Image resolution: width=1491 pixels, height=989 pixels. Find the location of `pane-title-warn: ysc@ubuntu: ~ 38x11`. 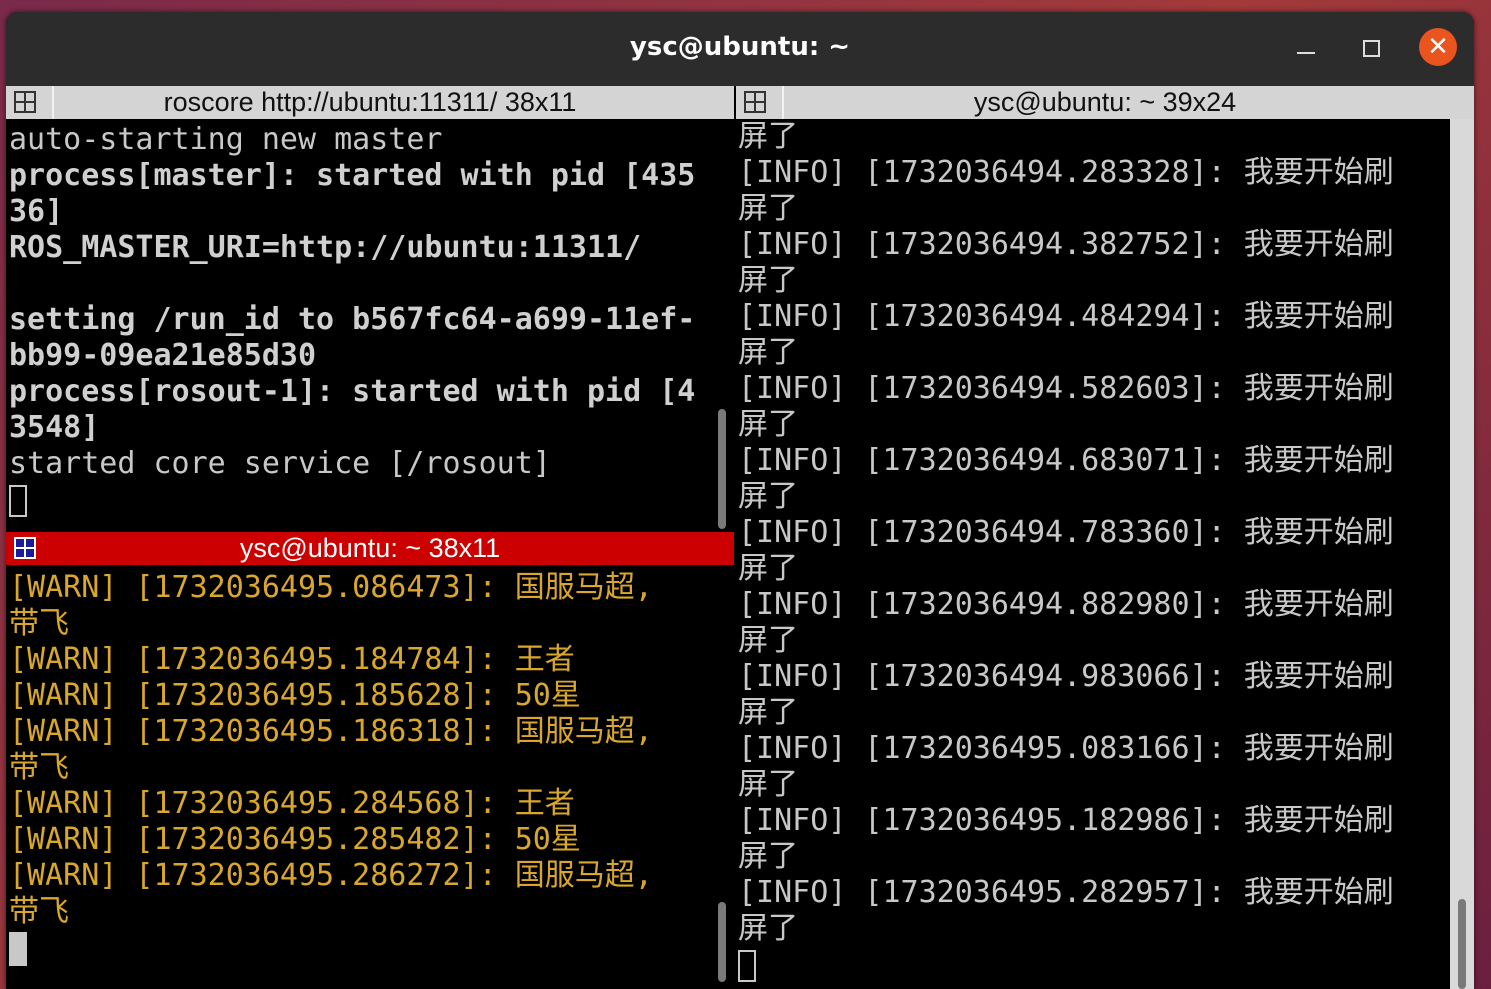

pane-title-warn: ysc@ubuntu: ~ 38x11 is located at coordinates (370, 548).